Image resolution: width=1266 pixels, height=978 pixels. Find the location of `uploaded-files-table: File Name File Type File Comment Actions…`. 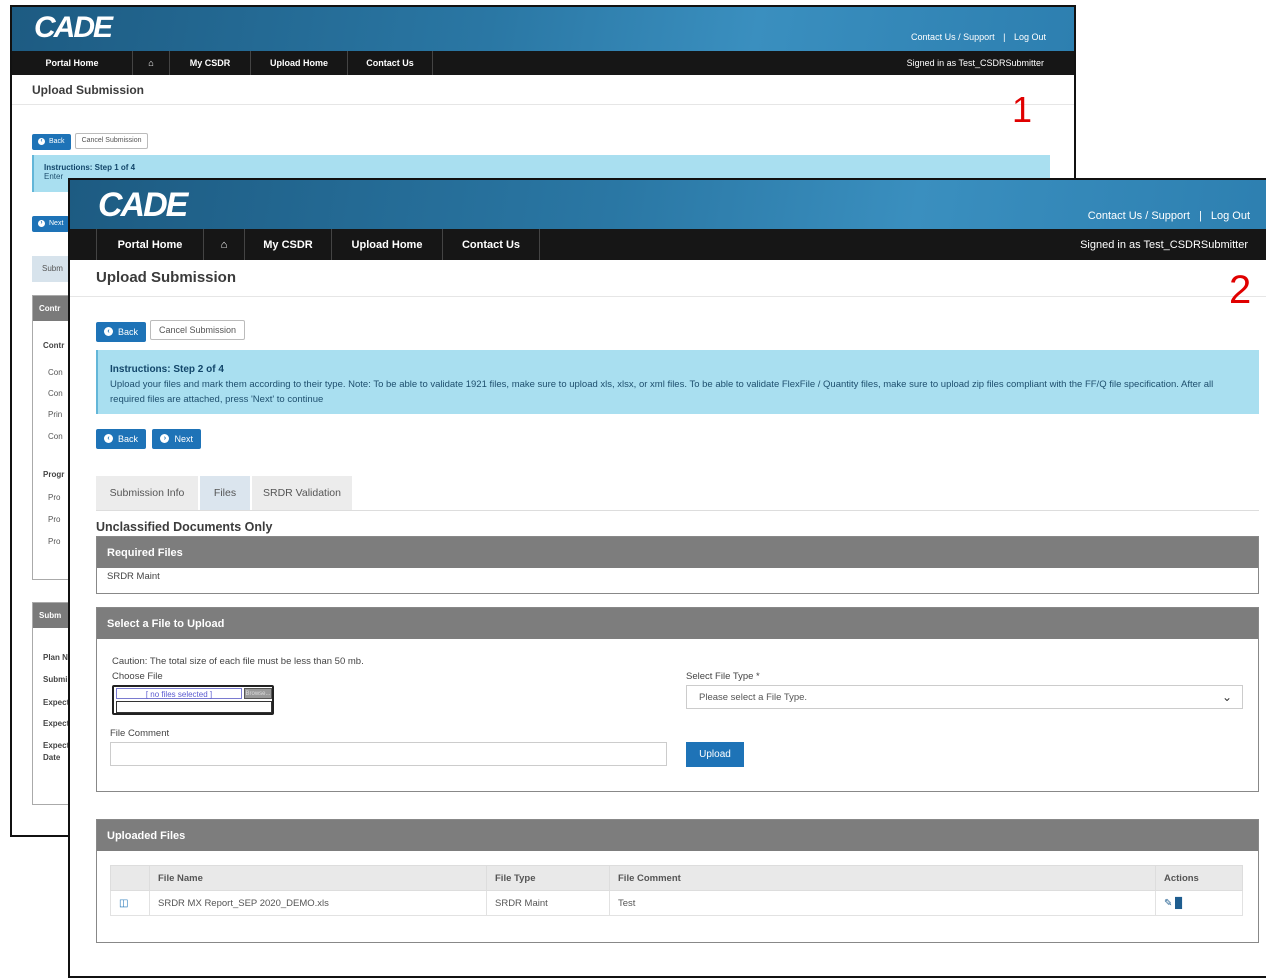

uploaded-files-table: File Name File Type File Comment Actions… is located at coordinates (676, 890).